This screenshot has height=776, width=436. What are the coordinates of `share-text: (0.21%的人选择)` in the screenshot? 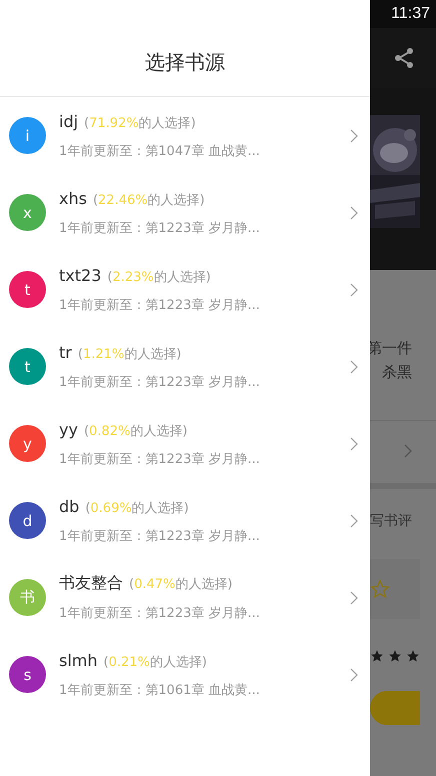 It's located at (155, 662).